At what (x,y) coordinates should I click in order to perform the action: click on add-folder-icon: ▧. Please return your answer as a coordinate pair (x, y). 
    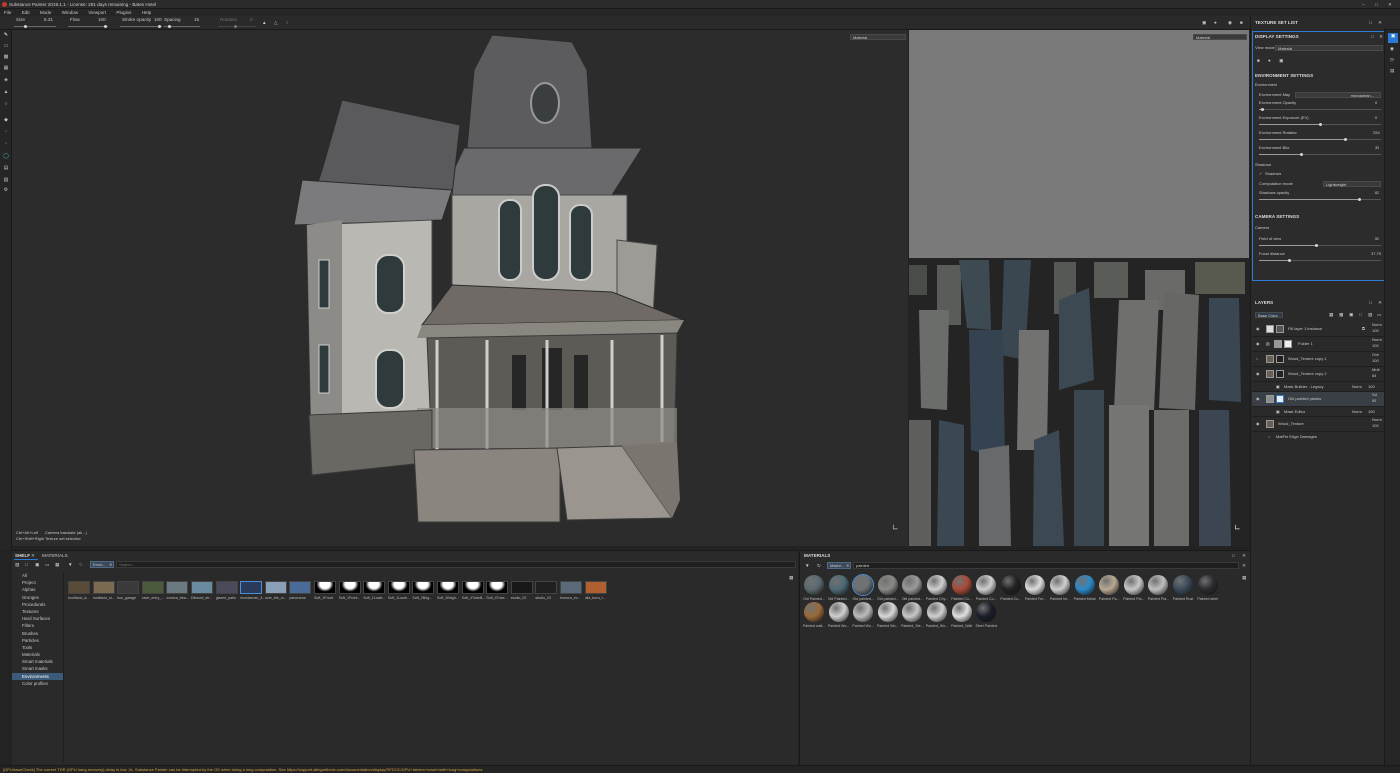
    Looking at the image, I should click on (1370, 314).